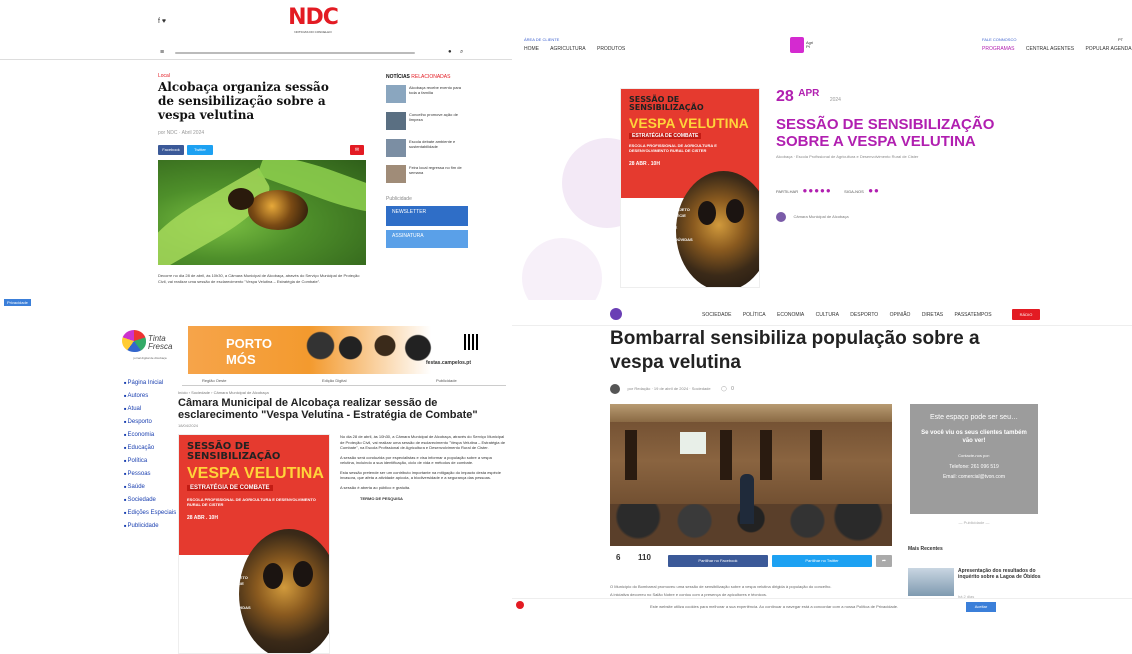 The height and width of the screenshot is (654, 1132). I want to click on q1-search-icon: ⌕, so click(461, 52).